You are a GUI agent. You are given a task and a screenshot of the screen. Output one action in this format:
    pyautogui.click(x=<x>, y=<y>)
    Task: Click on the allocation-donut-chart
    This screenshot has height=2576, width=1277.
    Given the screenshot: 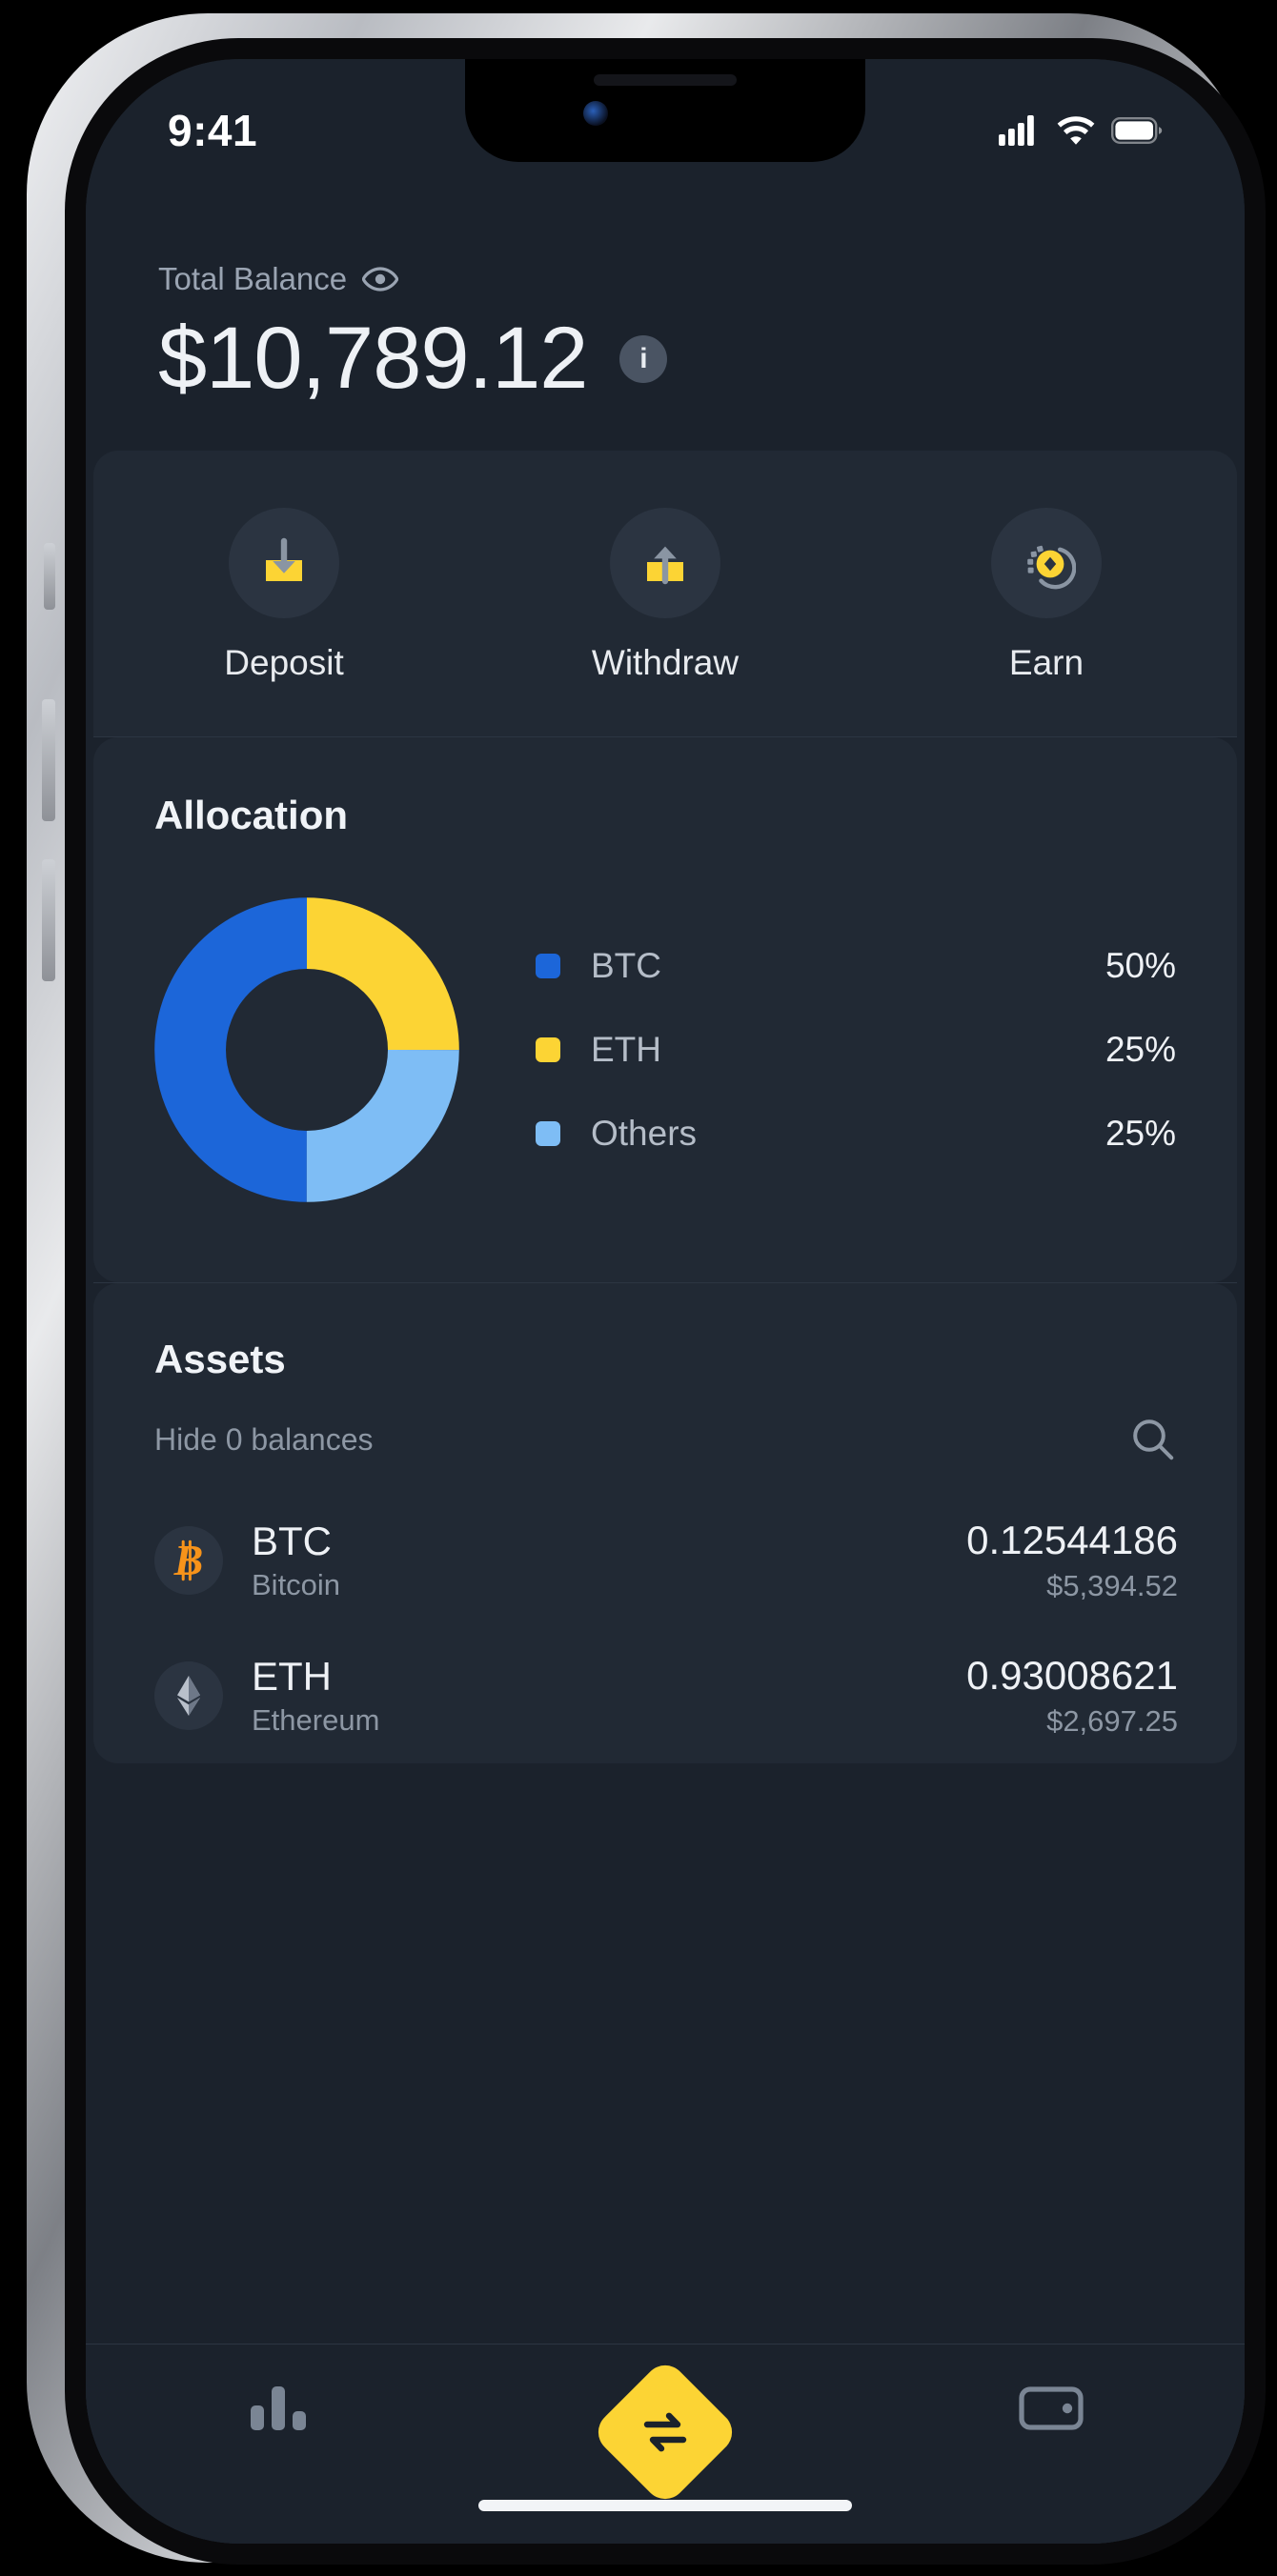 What is the action you would take?
    pyautogui.click(x=306, y=1050)
    